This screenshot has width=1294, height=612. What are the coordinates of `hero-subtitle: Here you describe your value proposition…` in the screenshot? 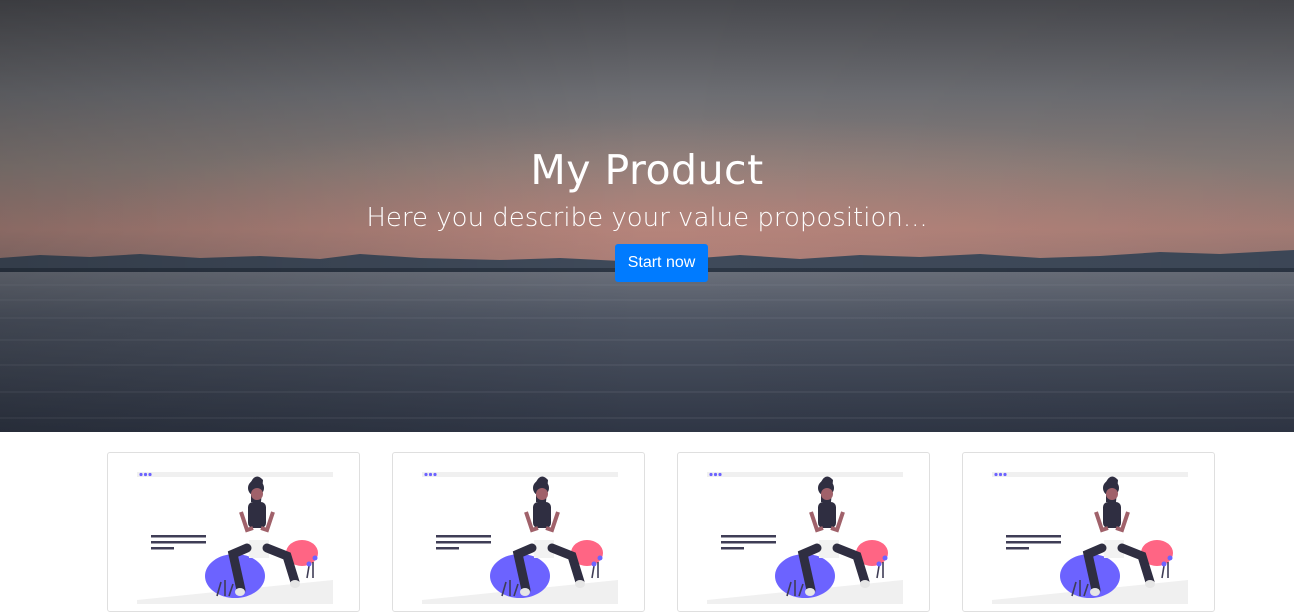 It's located at (647, 218).